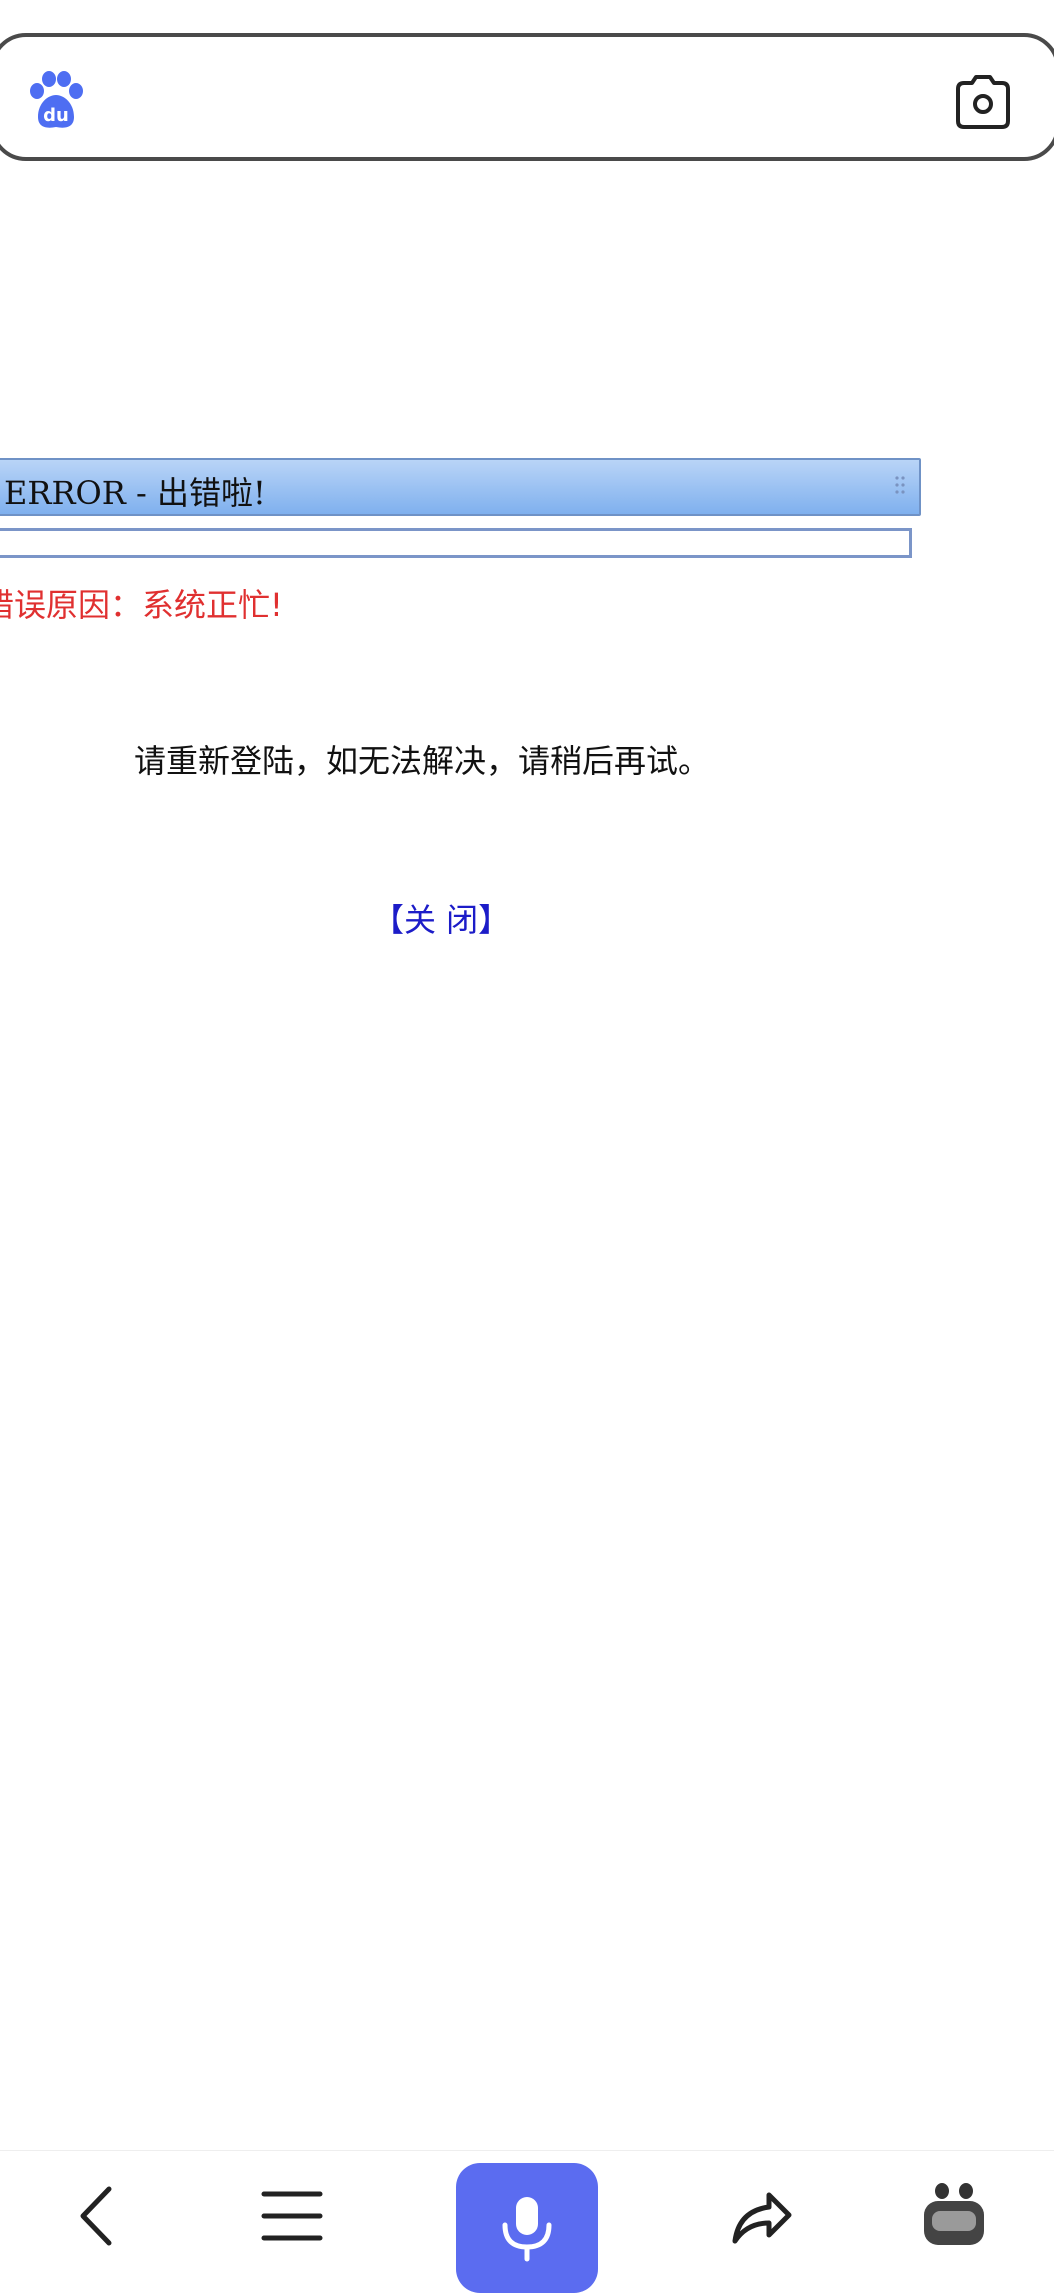 The image size is (1054, 2293). I want to click on share-button, so click(760, 2216).